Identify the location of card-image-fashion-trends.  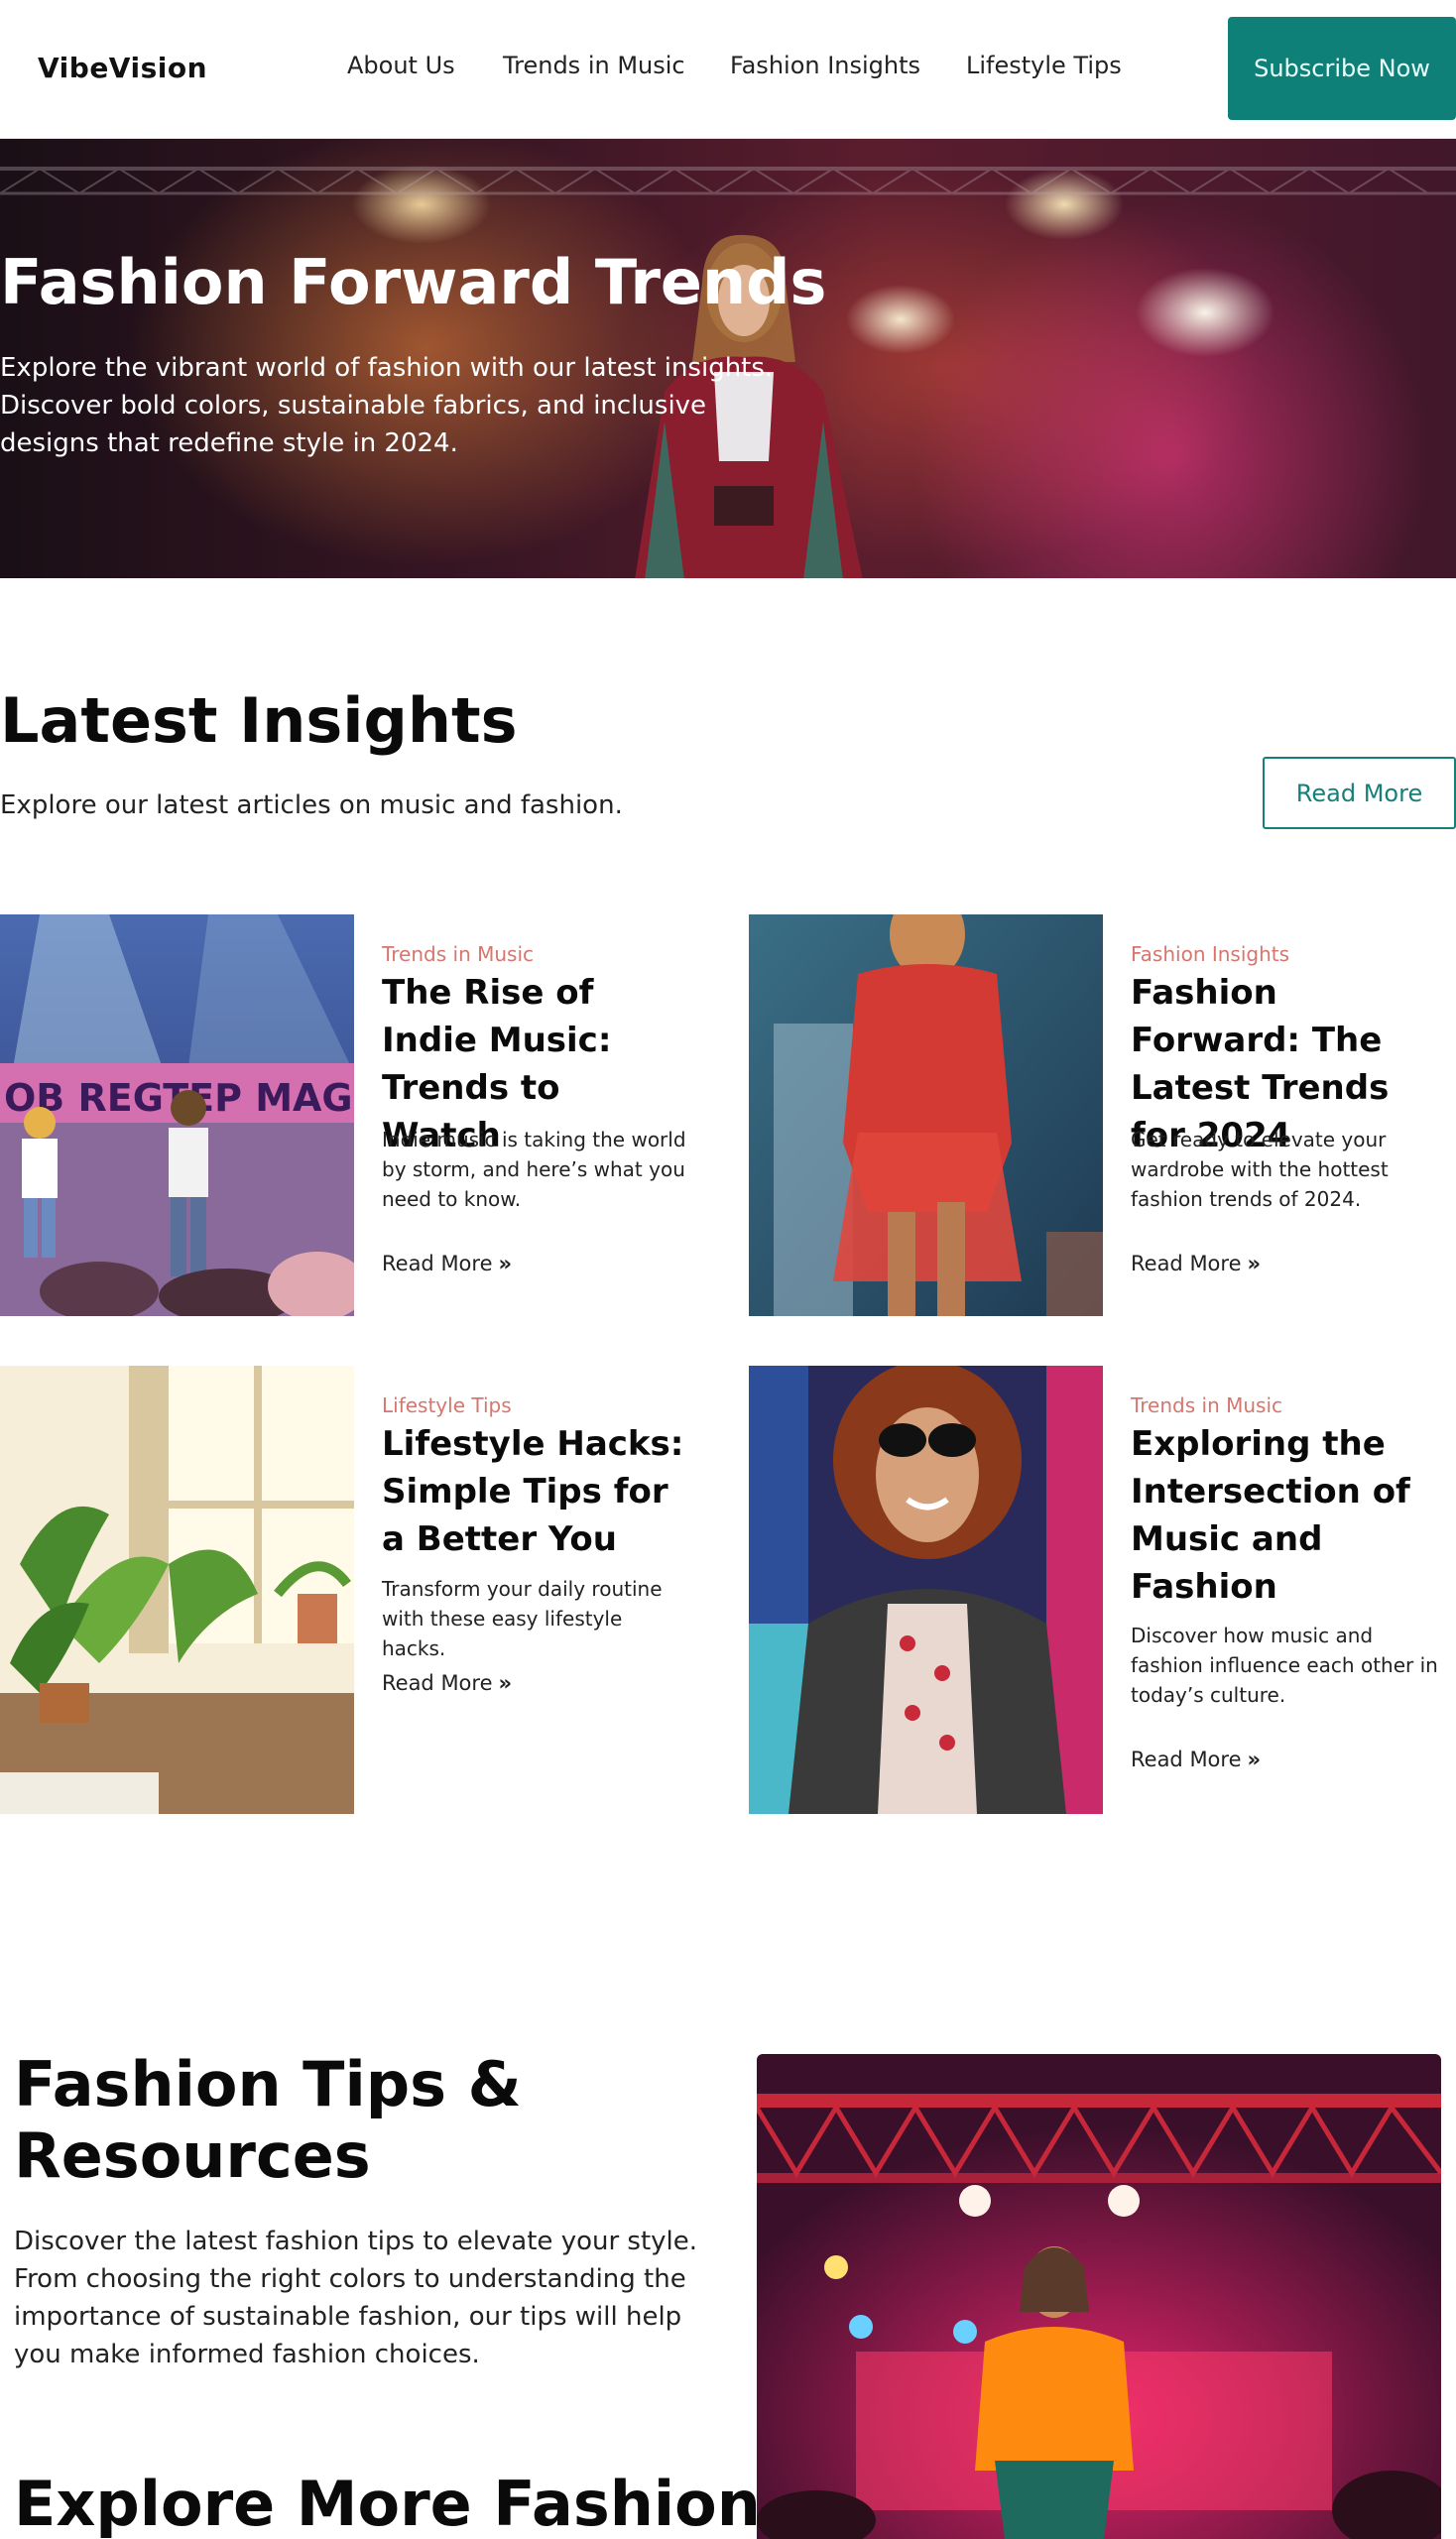
(926, 1115).